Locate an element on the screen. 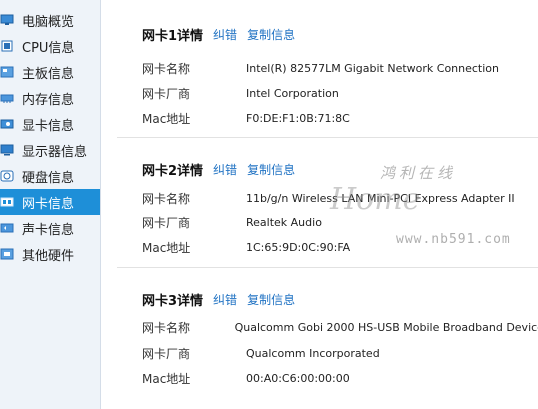 This screenshot has height=409, width=538. sidebar-item-label: 显卡信息 is located at coordinates (48, 126).